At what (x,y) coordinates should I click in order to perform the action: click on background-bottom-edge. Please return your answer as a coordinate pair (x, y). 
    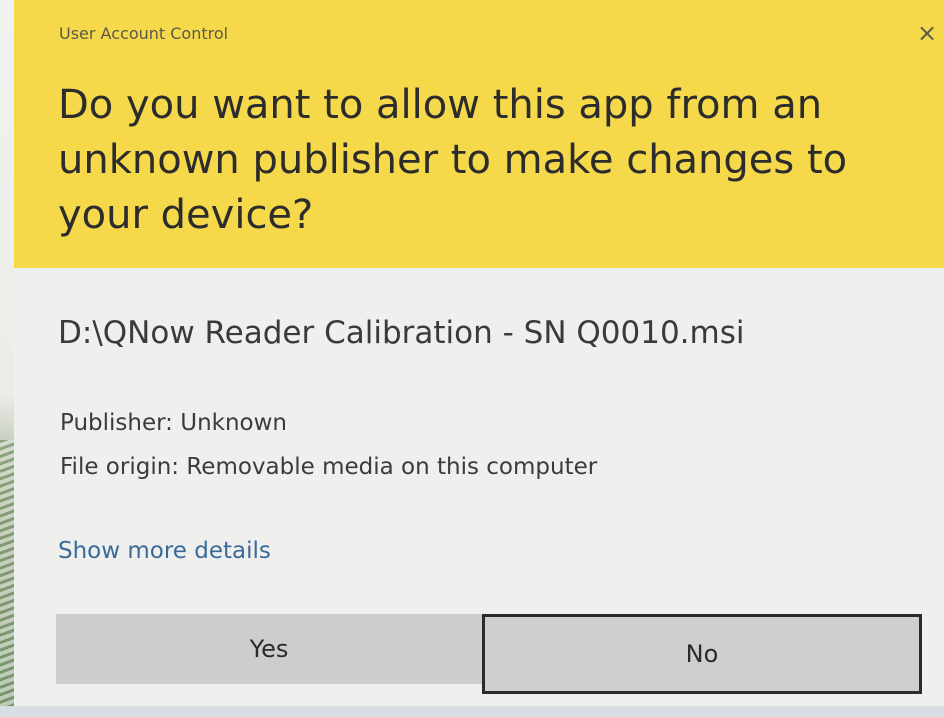
    Looking at the image, I should click on (472, 711).